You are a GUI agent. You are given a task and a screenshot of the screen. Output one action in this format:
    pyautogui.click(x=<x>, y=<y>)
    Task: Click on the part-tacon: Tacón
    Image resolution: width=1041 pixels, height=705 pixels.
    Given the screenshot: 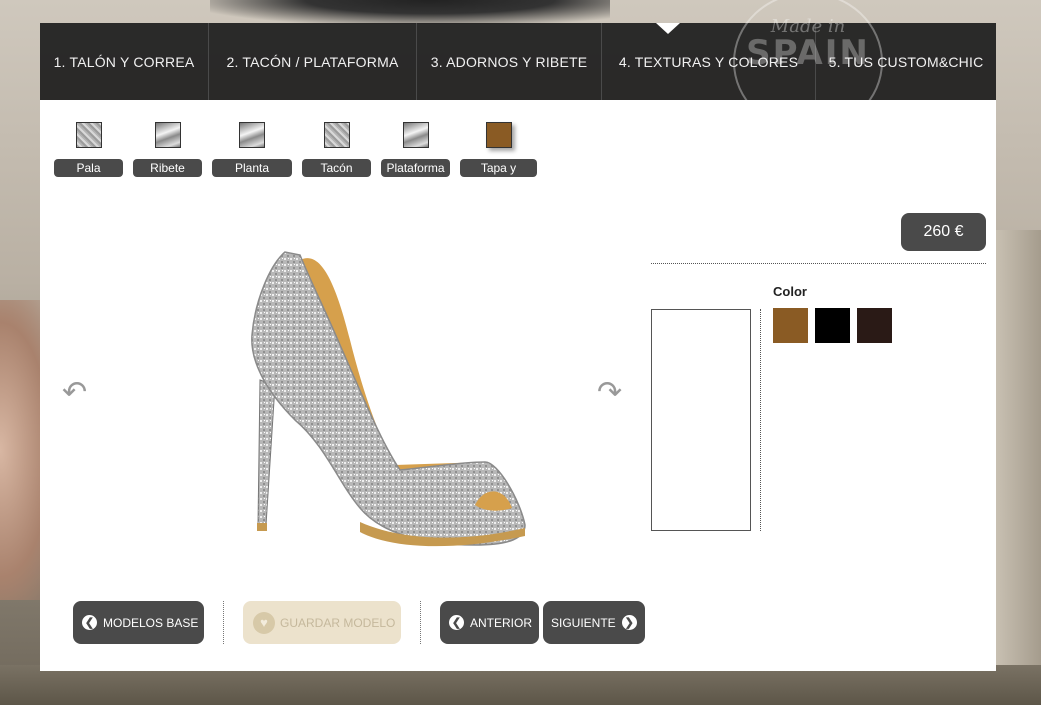 What is the action you would take?
    pyautogui.click(x=336, y=149)
    